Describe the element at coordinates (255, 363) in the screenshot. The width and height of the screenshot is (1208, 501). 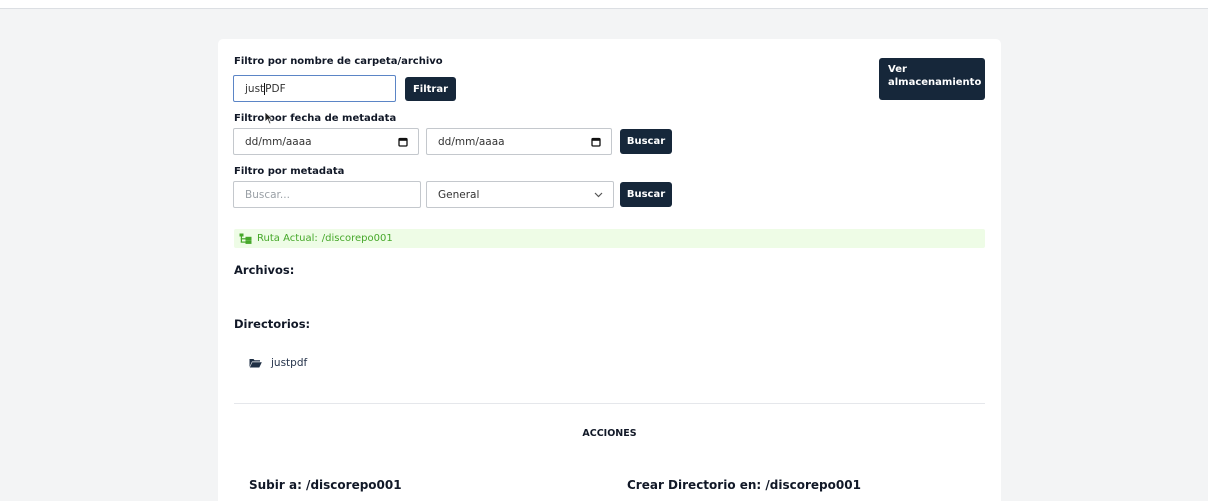
I see `folder-open-icon` at that location.